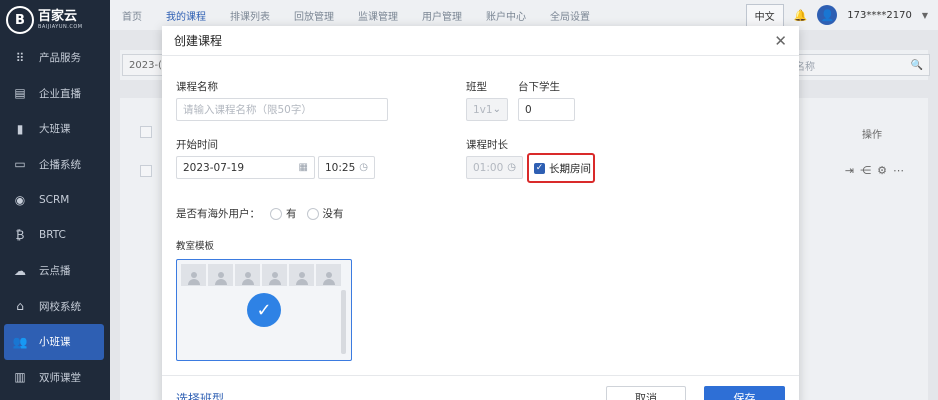  Describe the element at coordinates (282, 109) in the screenshot. I see `course-name-input: 请输入课程名称（限50字）` at that location.